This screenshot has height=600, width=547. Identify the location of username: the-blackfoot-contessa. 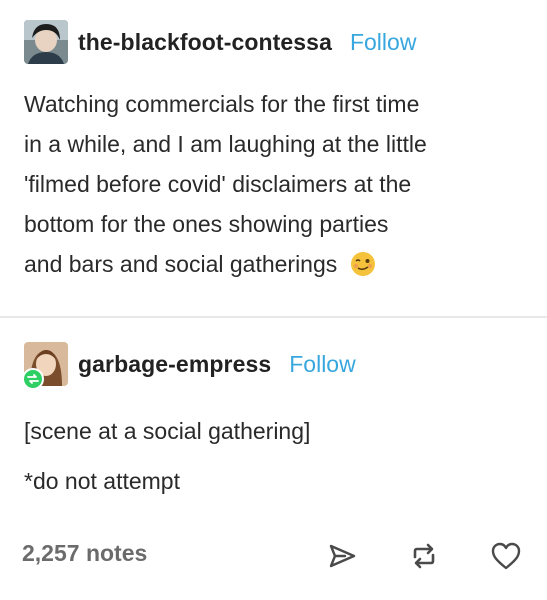
(205, 42).